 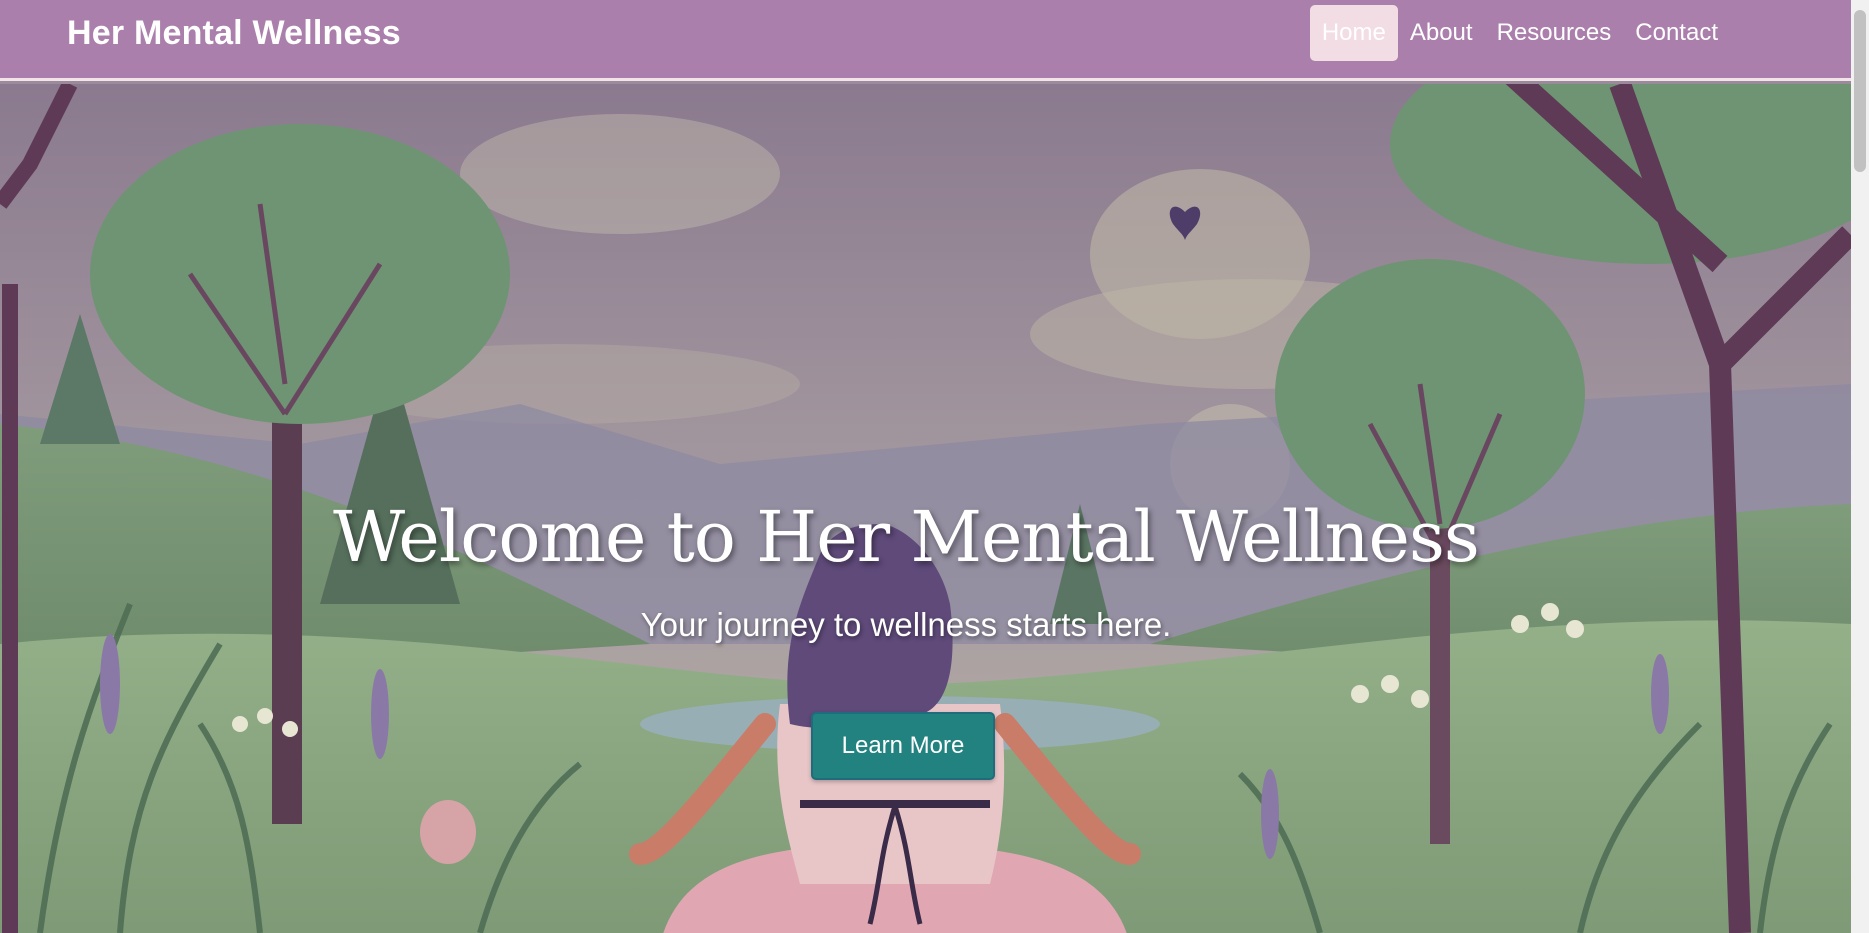 I want to click on nav-resources: Resources, so click(x=1554, y=33).